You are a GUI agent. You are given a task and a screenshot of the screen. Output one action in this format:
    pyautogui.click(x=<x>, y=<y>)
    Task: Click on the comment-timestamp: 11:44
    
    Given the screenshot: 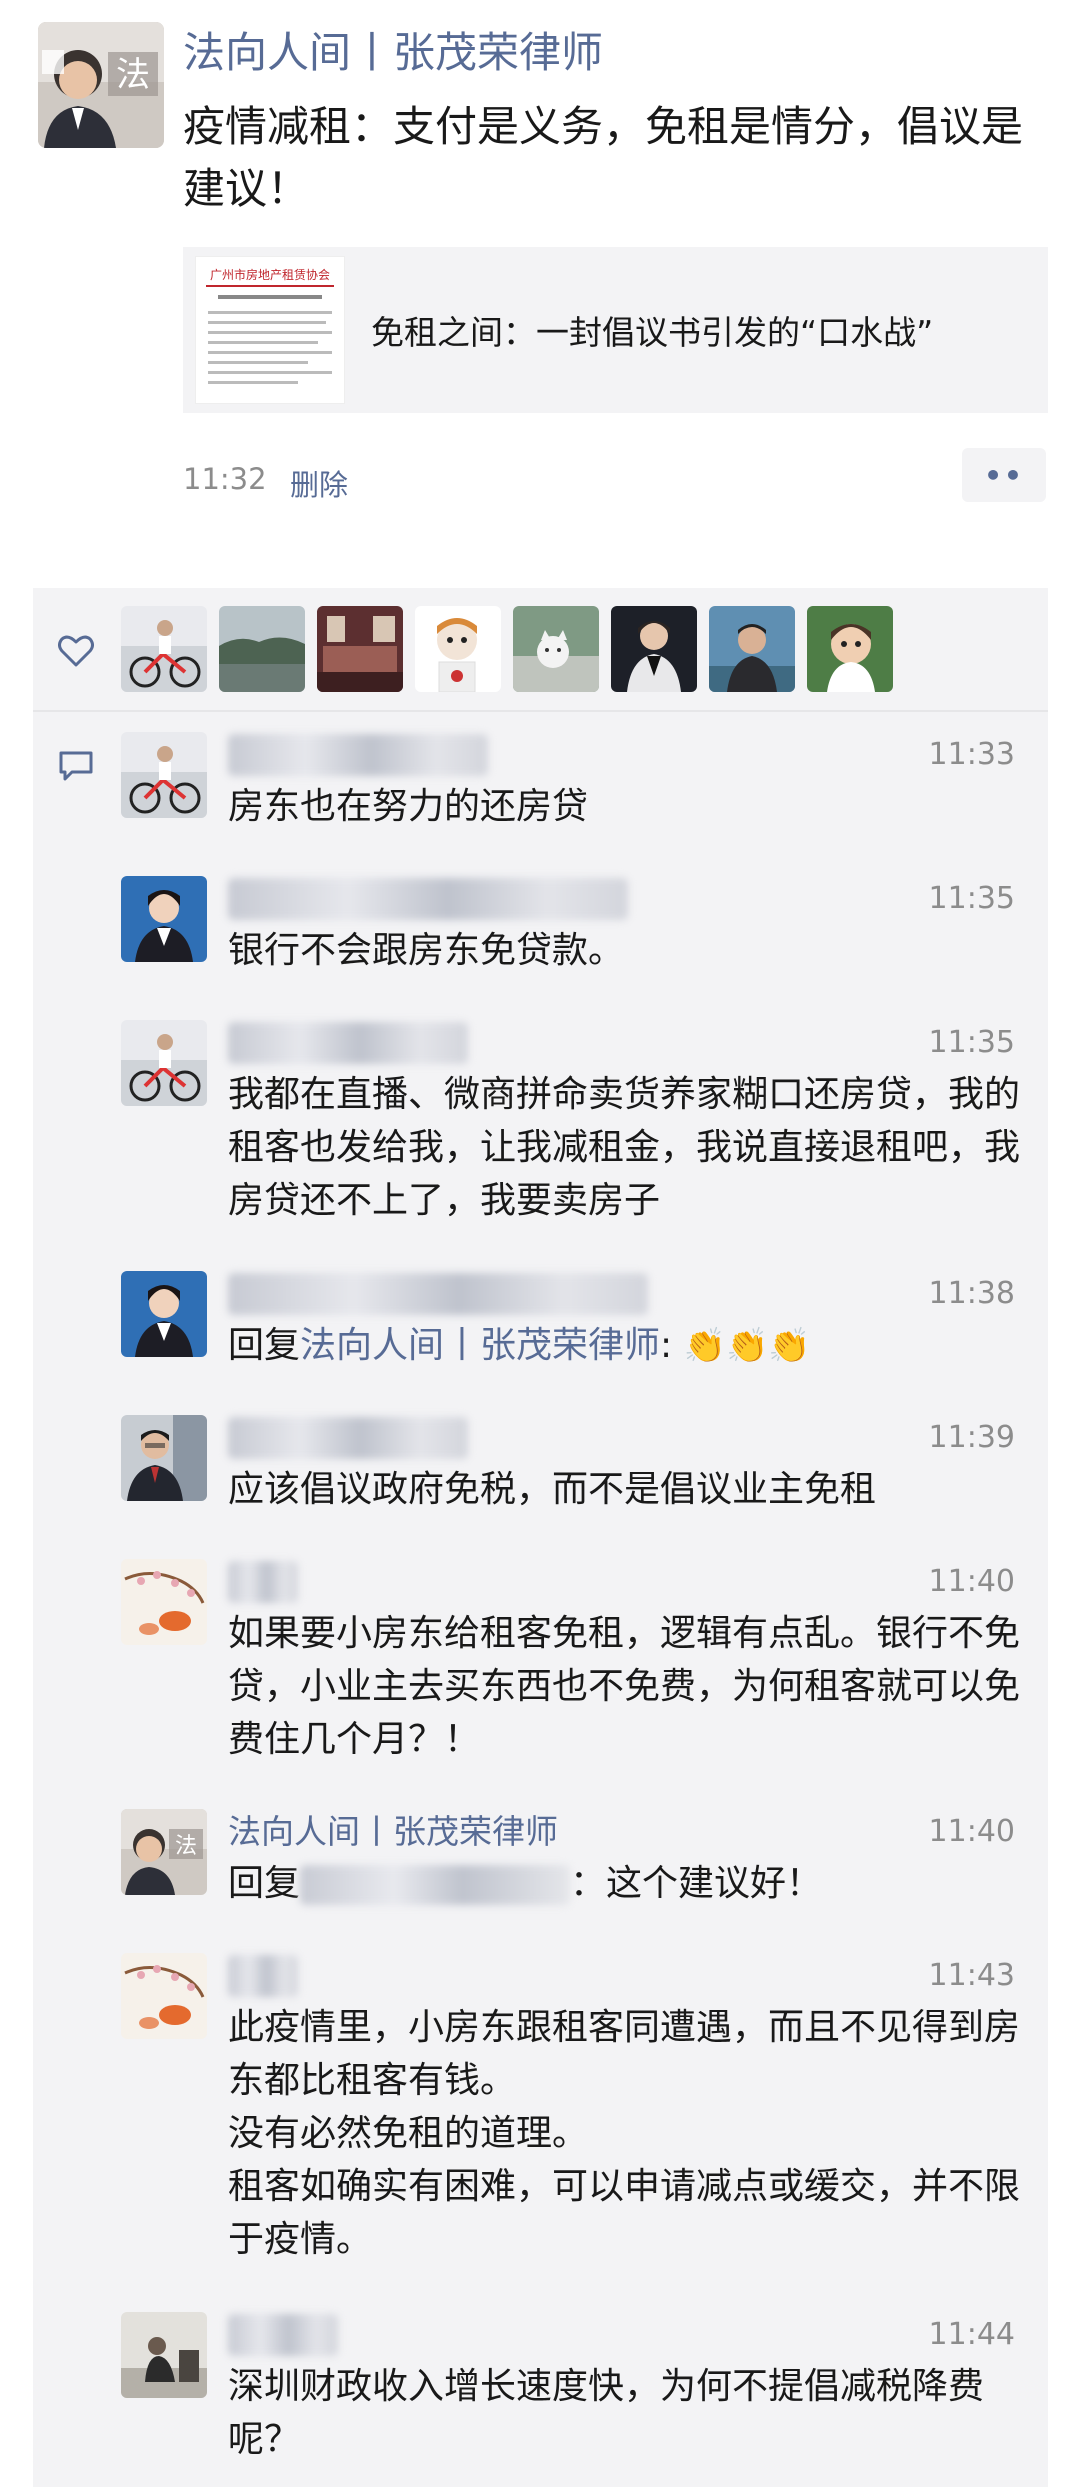 What is the action you would take?
    pyautogui.click(x=971, y=2334)
    